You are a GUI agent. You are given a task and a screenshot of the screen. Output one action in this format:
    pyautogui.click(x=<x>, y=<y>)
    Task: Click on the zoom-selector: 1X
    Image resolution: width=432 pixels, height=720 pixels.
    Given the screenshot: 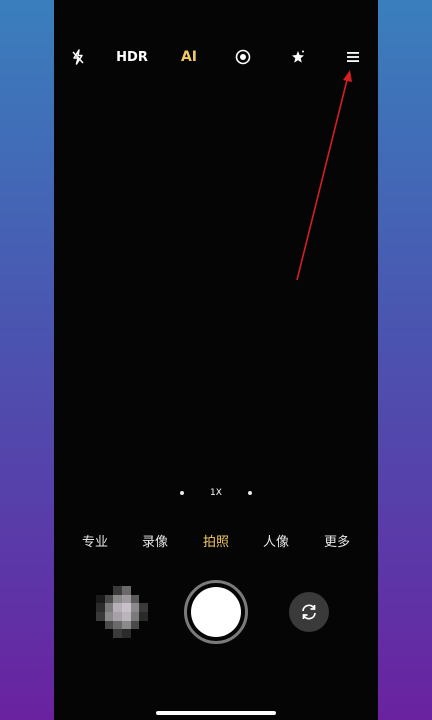 What is the action you would take?
    pyautogui.click(x=216, y=493)
    